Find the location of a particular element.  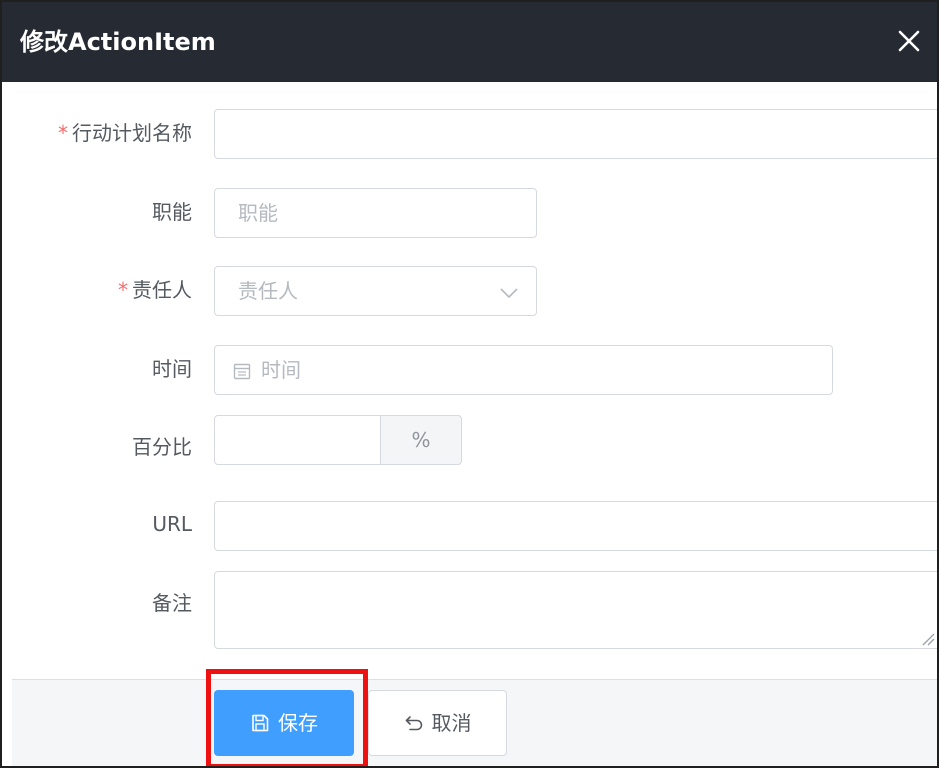

close-button is located at coordinates (909, 41).